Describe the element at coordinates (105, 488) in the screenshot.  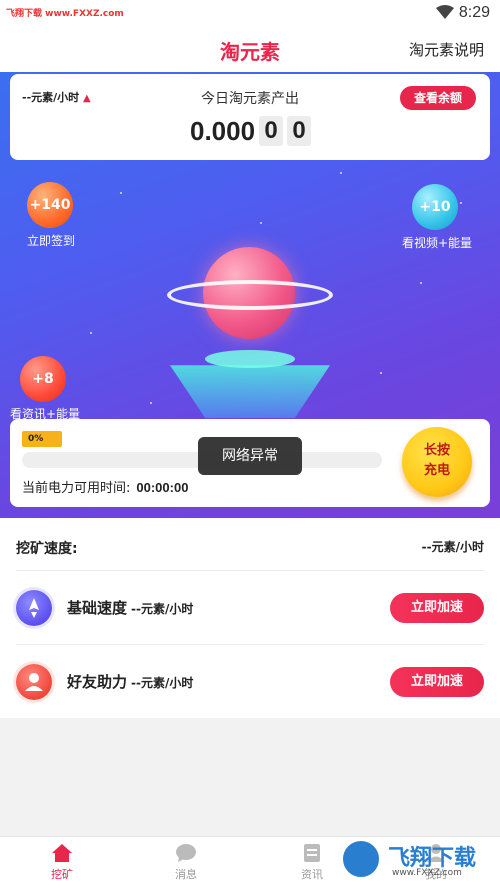
I see `power-time: 当前电力可用时间: 00:00:00` at that location.